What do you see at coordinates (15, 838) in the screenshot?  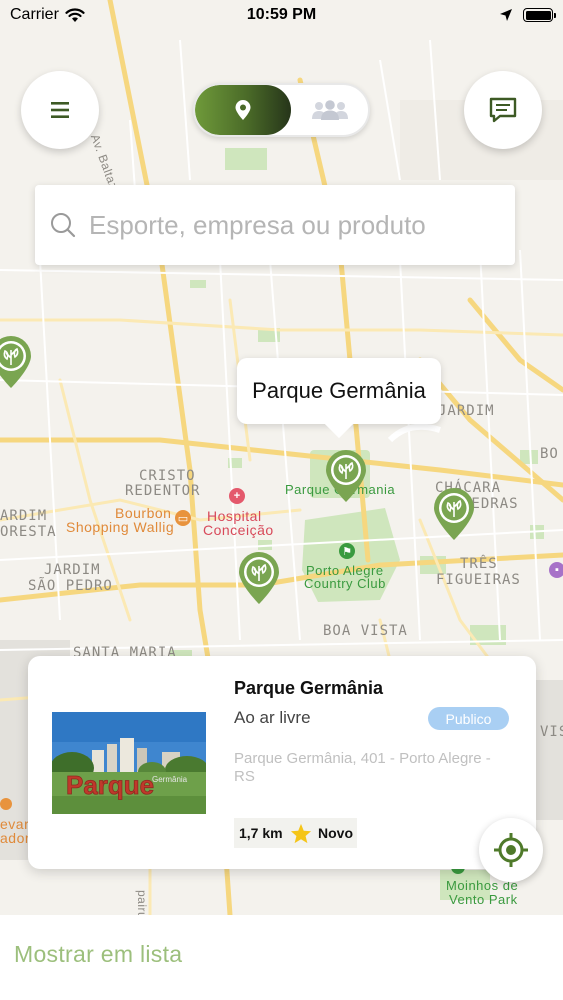 I see `map-label: ador` at bounding box center [15, 838].